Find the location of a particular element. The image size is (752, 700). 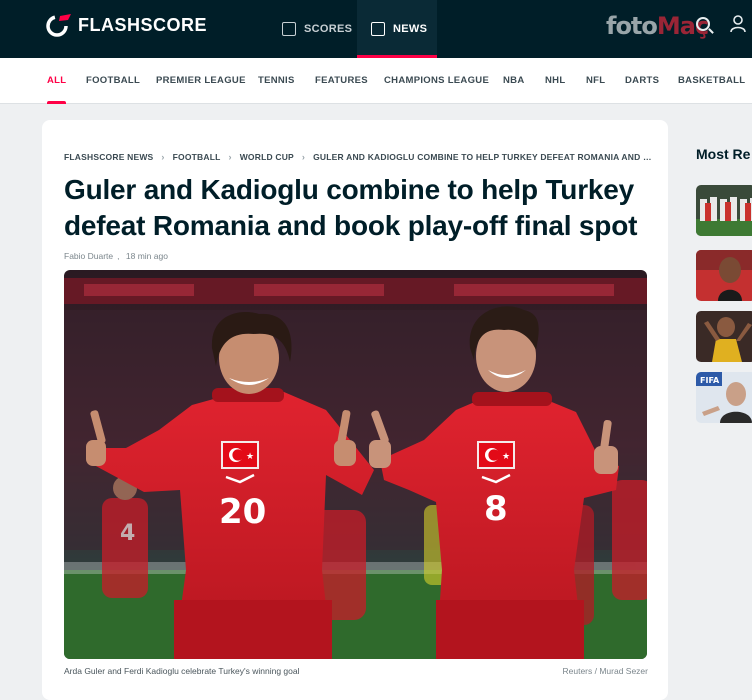

flashscore-logo: FLASHSCORE is located at coordinates (125, 25).